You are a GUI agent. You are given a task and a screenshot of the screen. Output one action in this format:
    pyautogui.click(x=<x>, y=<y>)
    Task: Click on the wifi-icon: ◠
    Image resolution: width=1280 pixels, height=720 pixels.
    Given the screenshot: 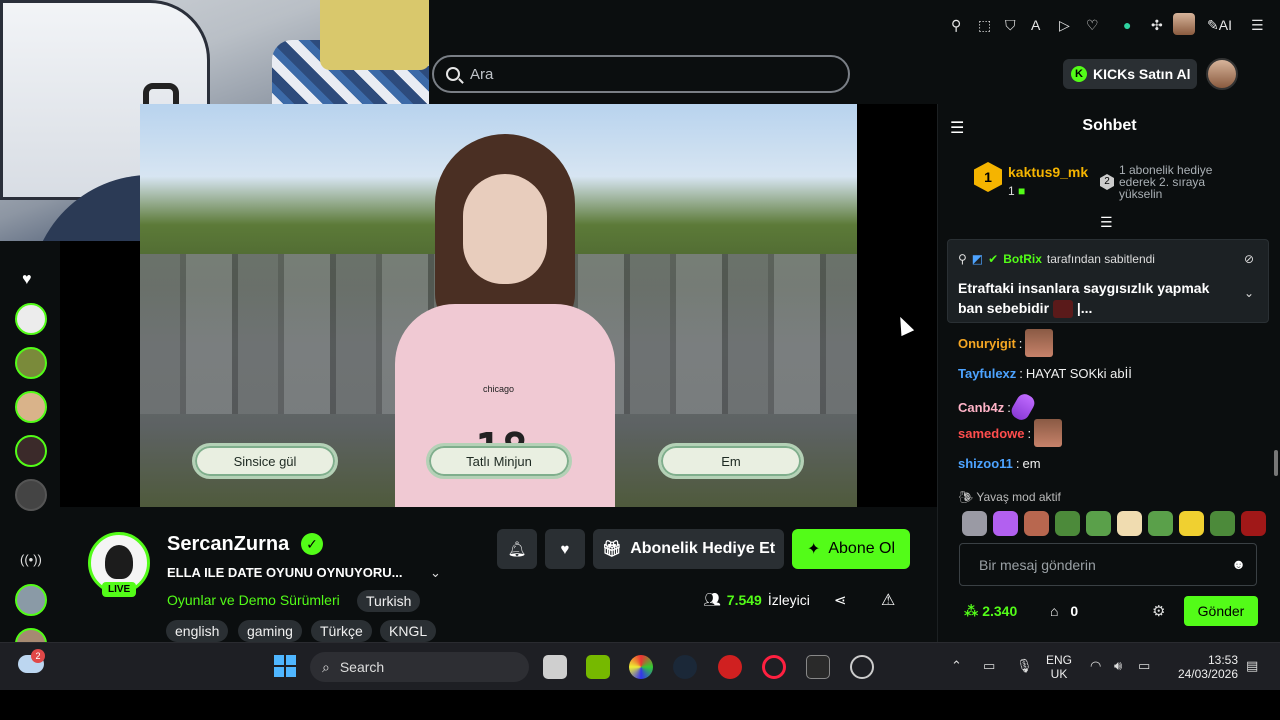 What is the action you would take?
    pyautogui.click(x=1095, y=666)
    